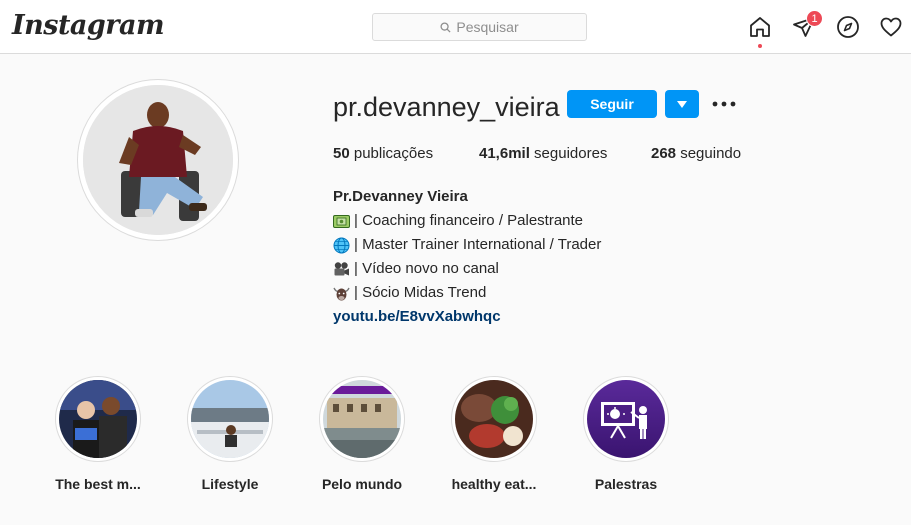 The height and width of the screenshot is (525, 911). I want to click on avatar-photo, so click(158, 160).